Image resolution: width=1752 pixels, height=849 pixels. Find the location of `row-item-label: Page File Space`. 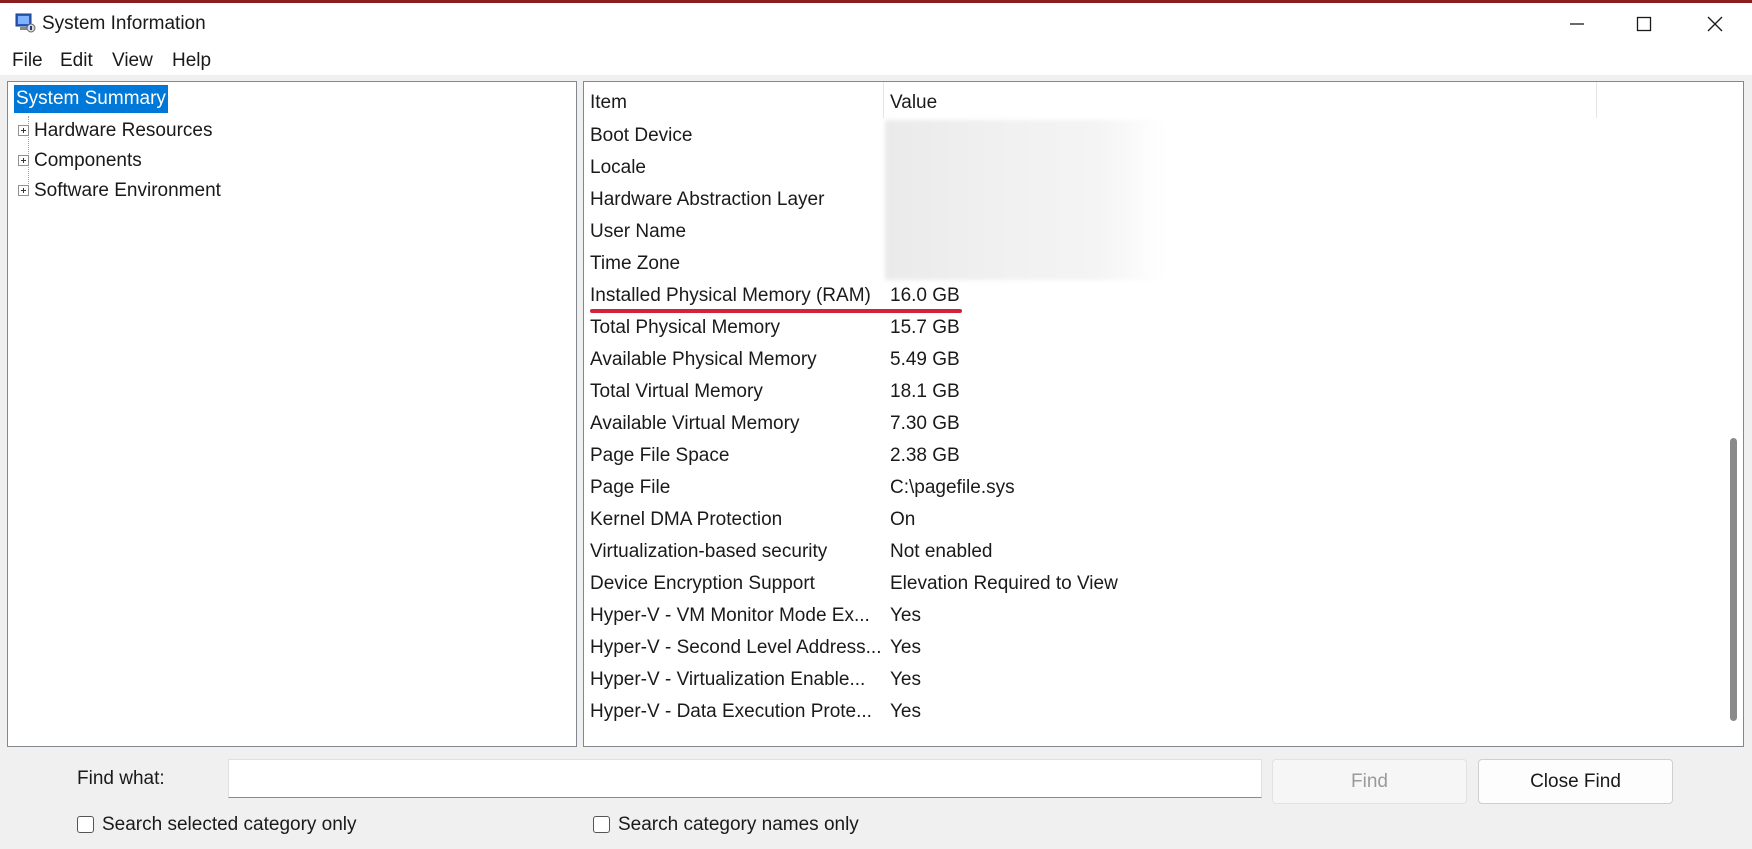

row-item-label: Page File Space is located at coordinates (660, 455).